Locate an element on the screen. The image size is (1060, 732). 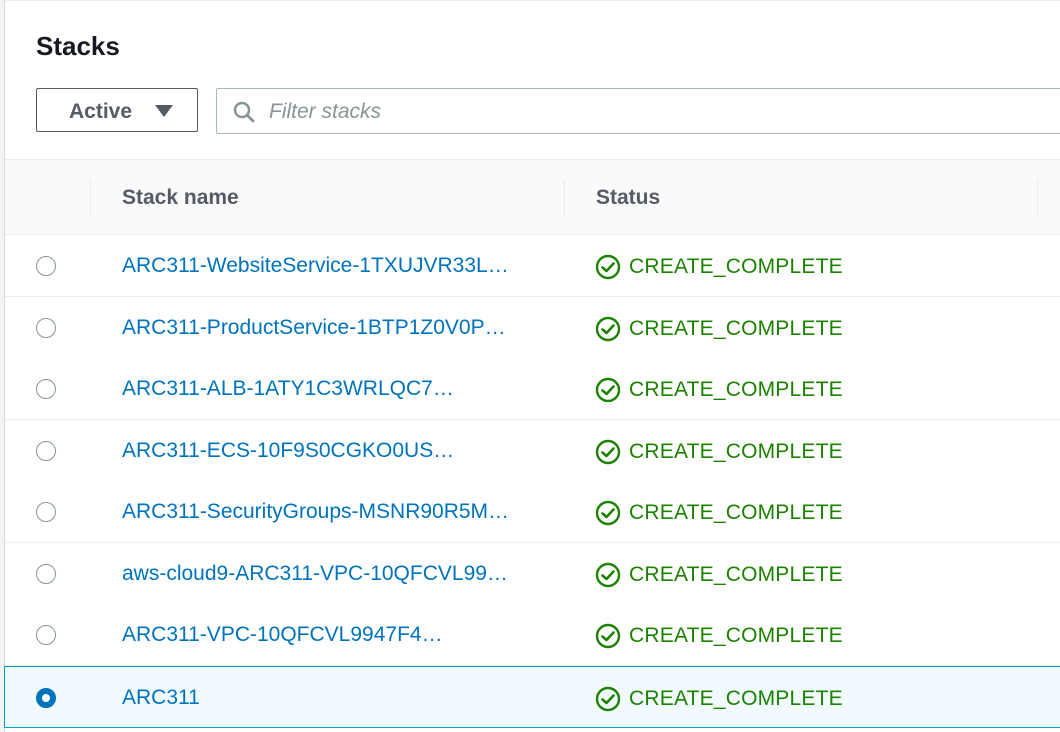
filter-stacks-input is located at coordinates (619, 112).